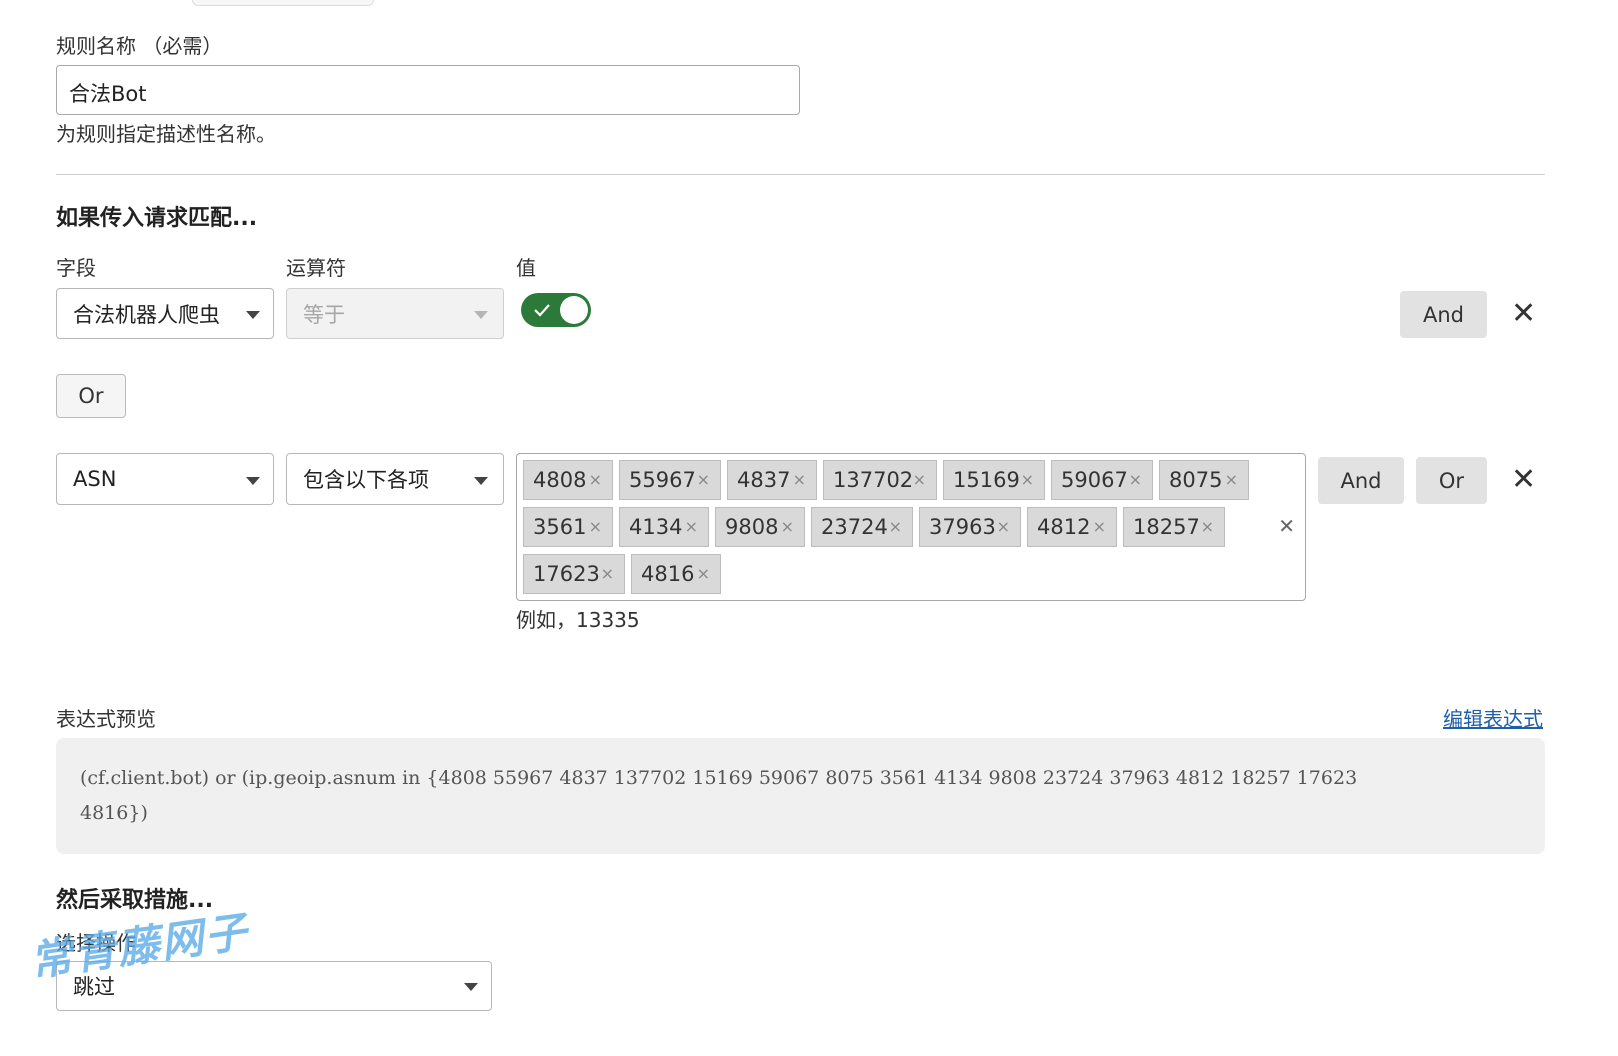  What do you see at coordinates (556, 310) in the screenshot?
I see `value-toggle` at bounding box center [556, 310].